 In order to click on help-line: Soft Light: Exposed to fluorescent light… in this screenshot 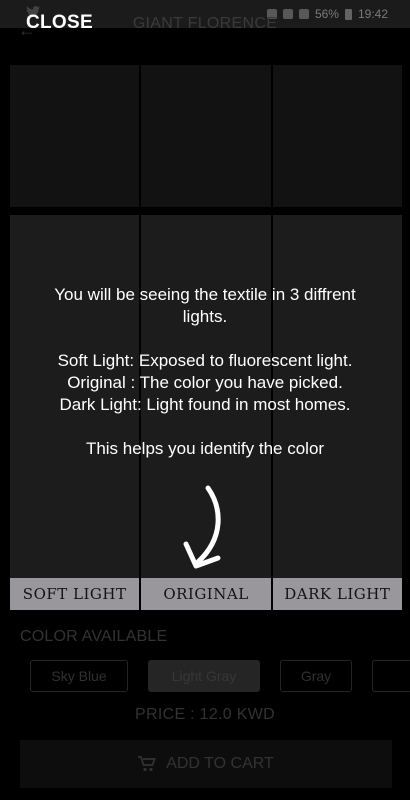, I will do `click(205, 360)`.